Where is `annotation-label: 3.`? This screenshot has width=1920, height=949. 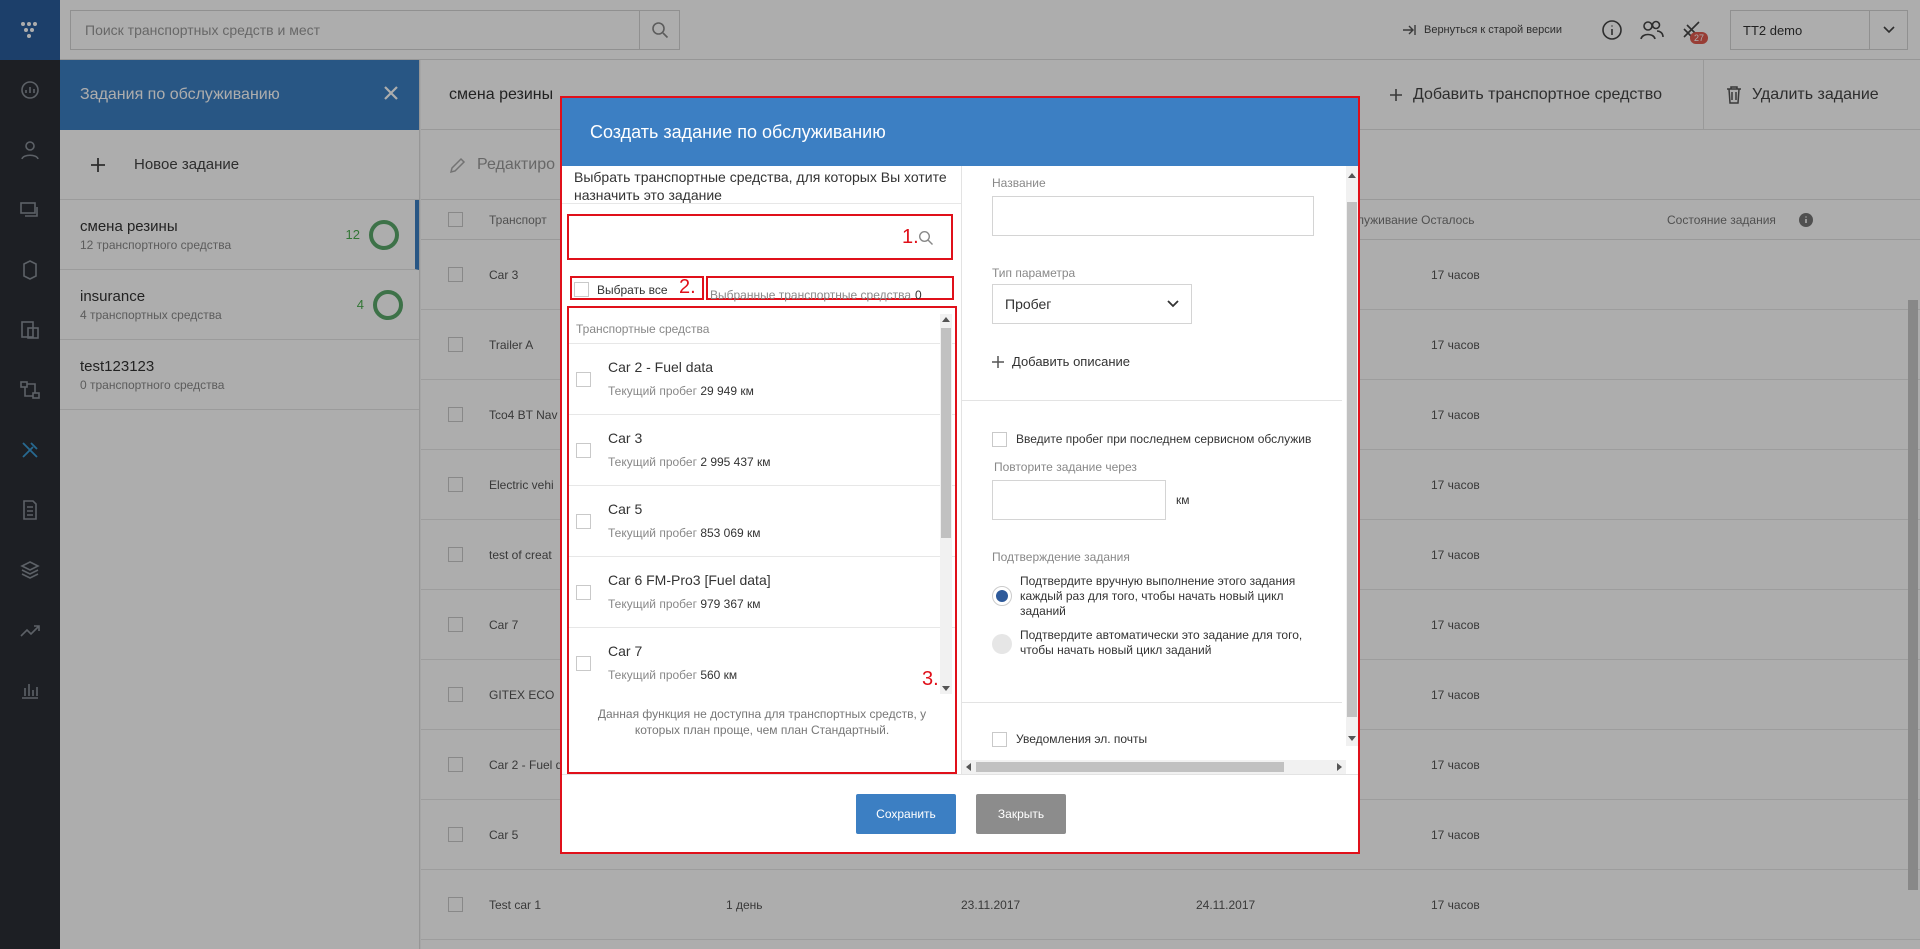
annotation-label: 3. is located at coordinates (930, 679).